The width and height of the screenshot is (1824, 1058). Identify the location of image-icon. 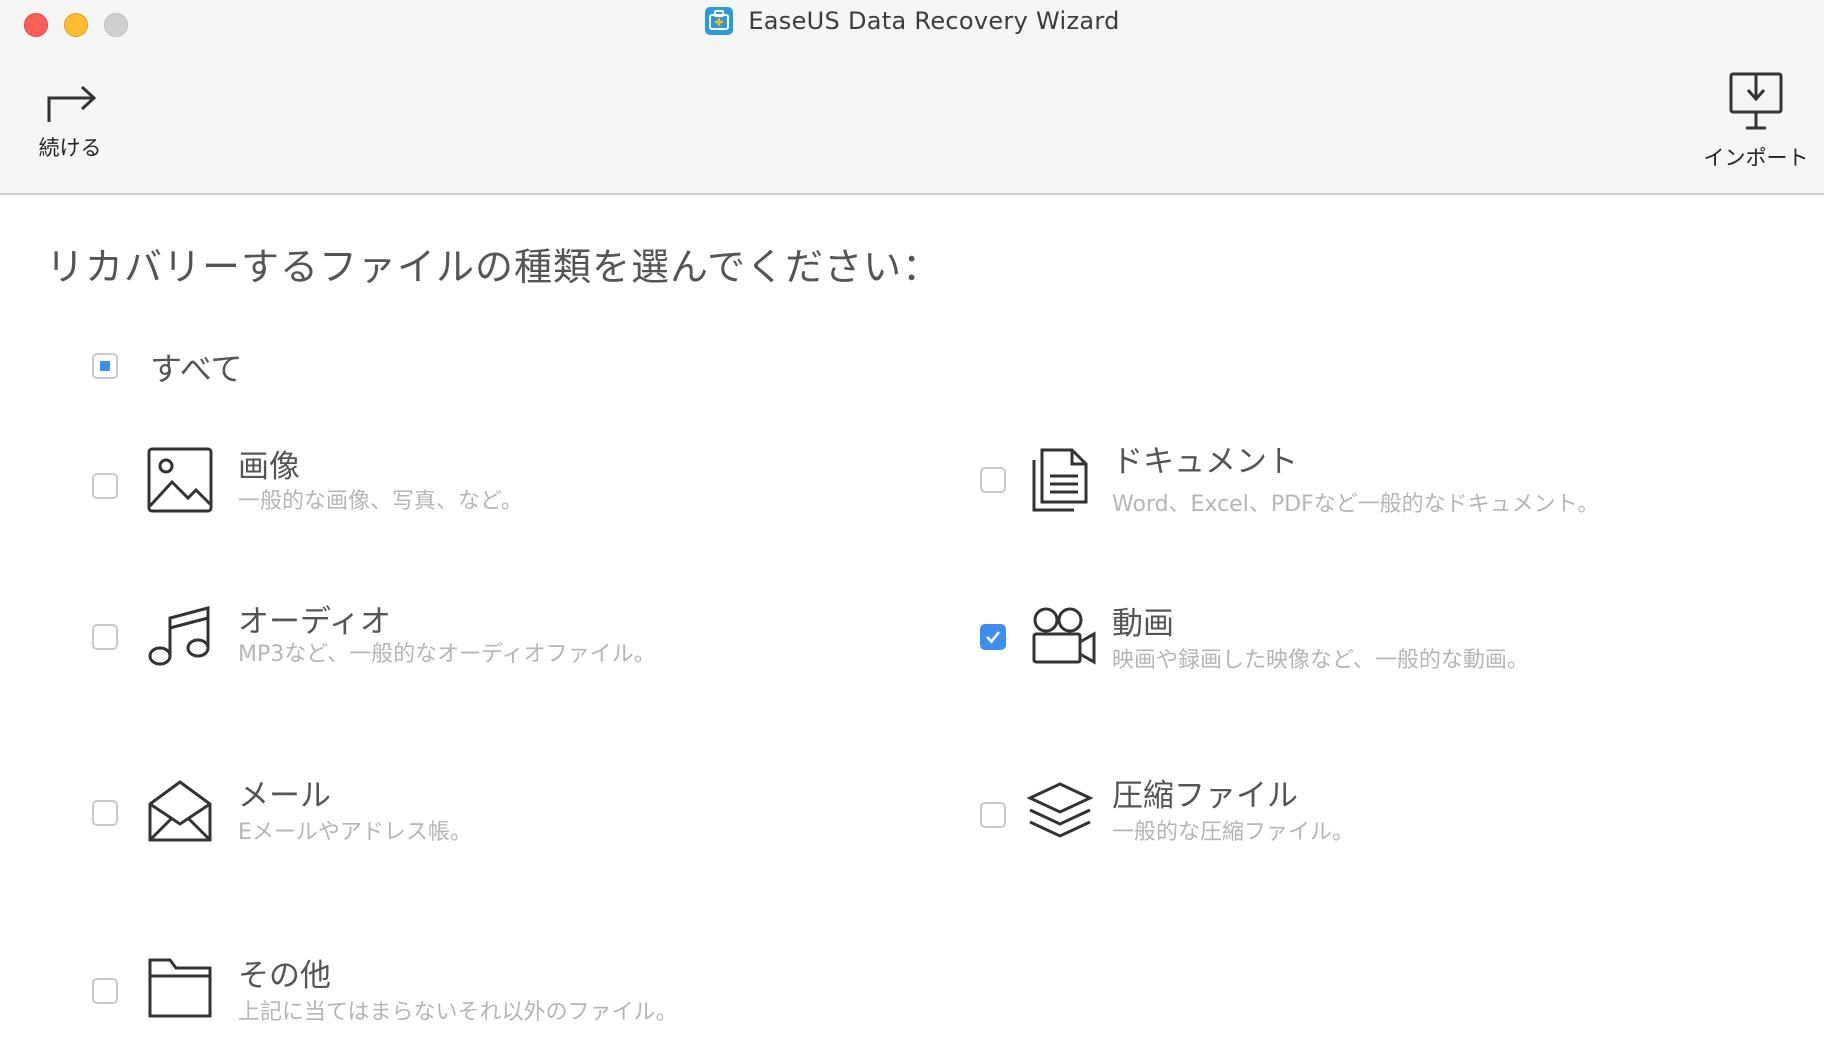
(180, 480).